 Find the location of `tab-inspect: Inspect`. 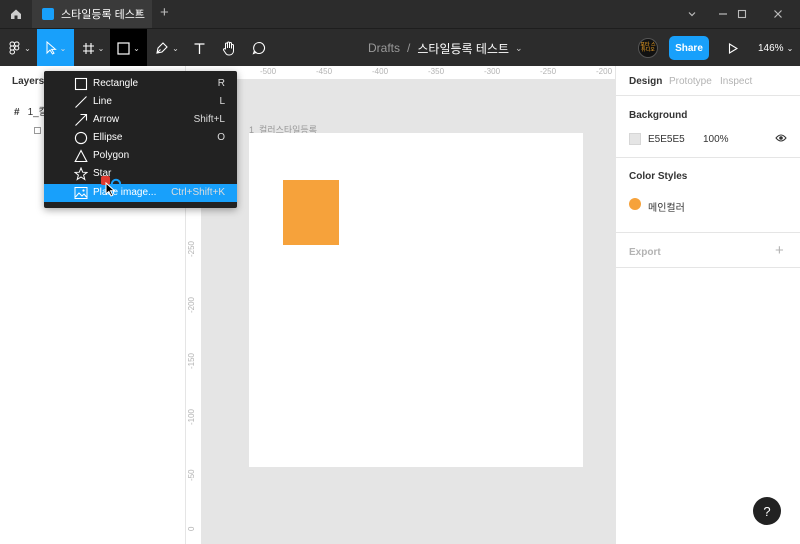

tab-inspect: Inspect is located at coordinates (736, 81).